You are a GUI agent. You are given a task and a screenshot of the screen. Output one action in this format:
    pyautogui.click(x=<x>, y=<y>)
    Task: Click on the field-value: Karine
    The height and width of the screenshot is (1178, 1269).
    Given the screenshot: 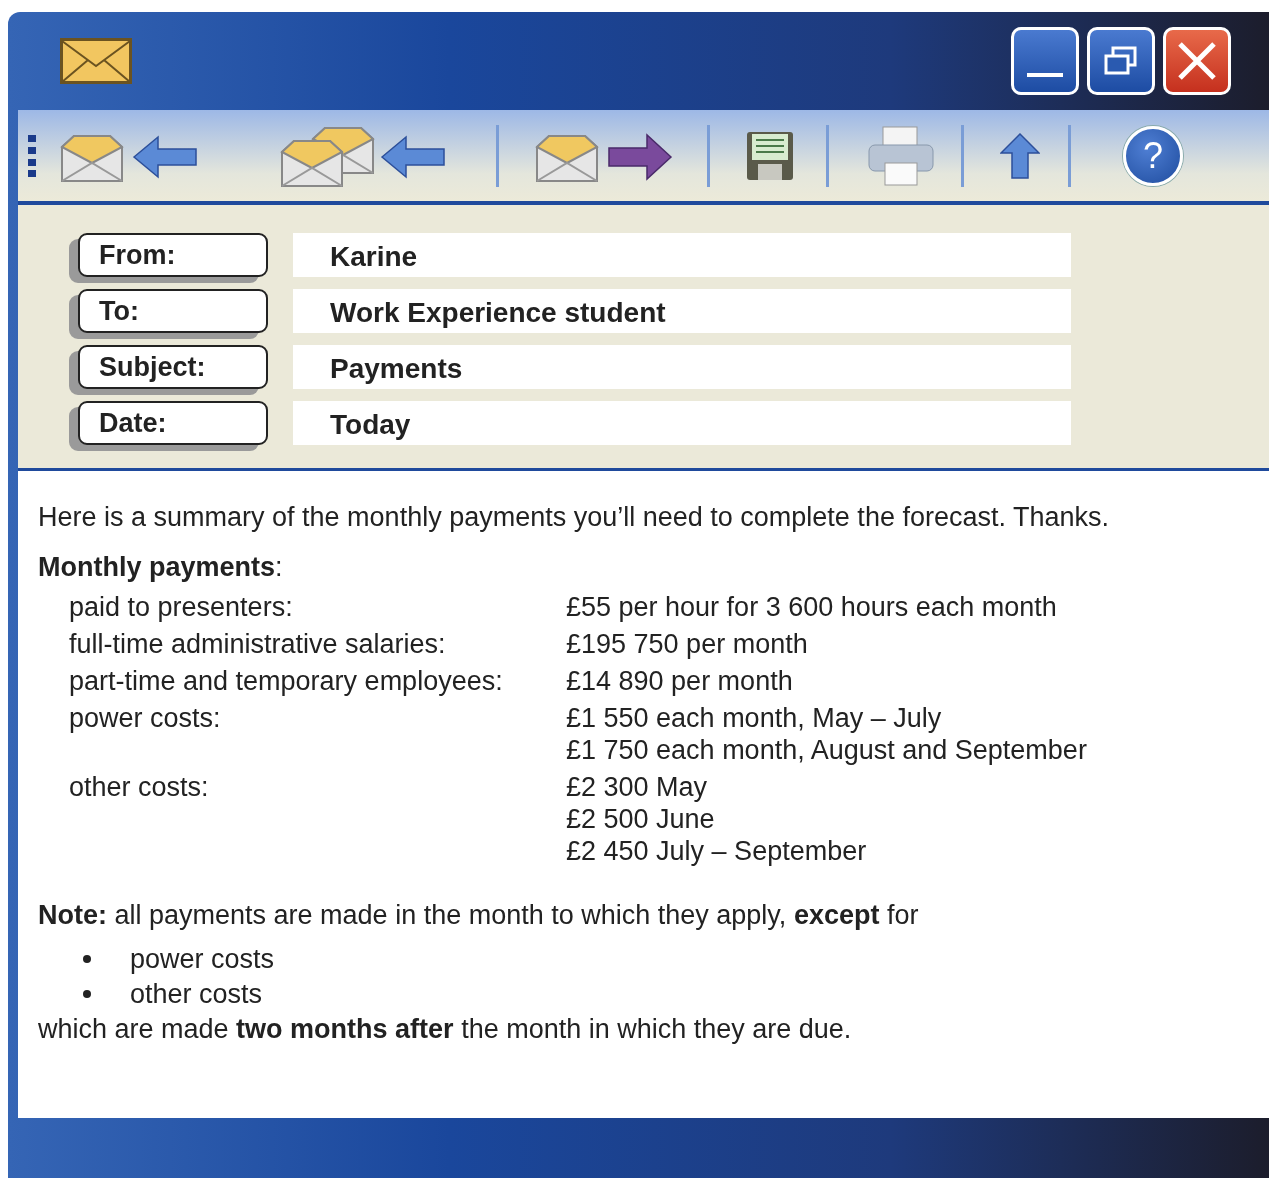 What is the action you would take?
    pyautogui.click(x=682, y=255)
    